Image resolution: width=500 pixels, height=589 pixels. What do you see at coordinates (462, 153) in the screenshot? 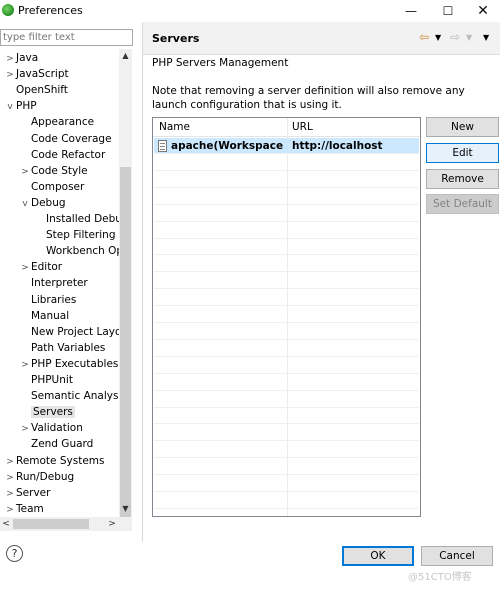
I see `edit-button: Edit` at bounding box center [462, 153].